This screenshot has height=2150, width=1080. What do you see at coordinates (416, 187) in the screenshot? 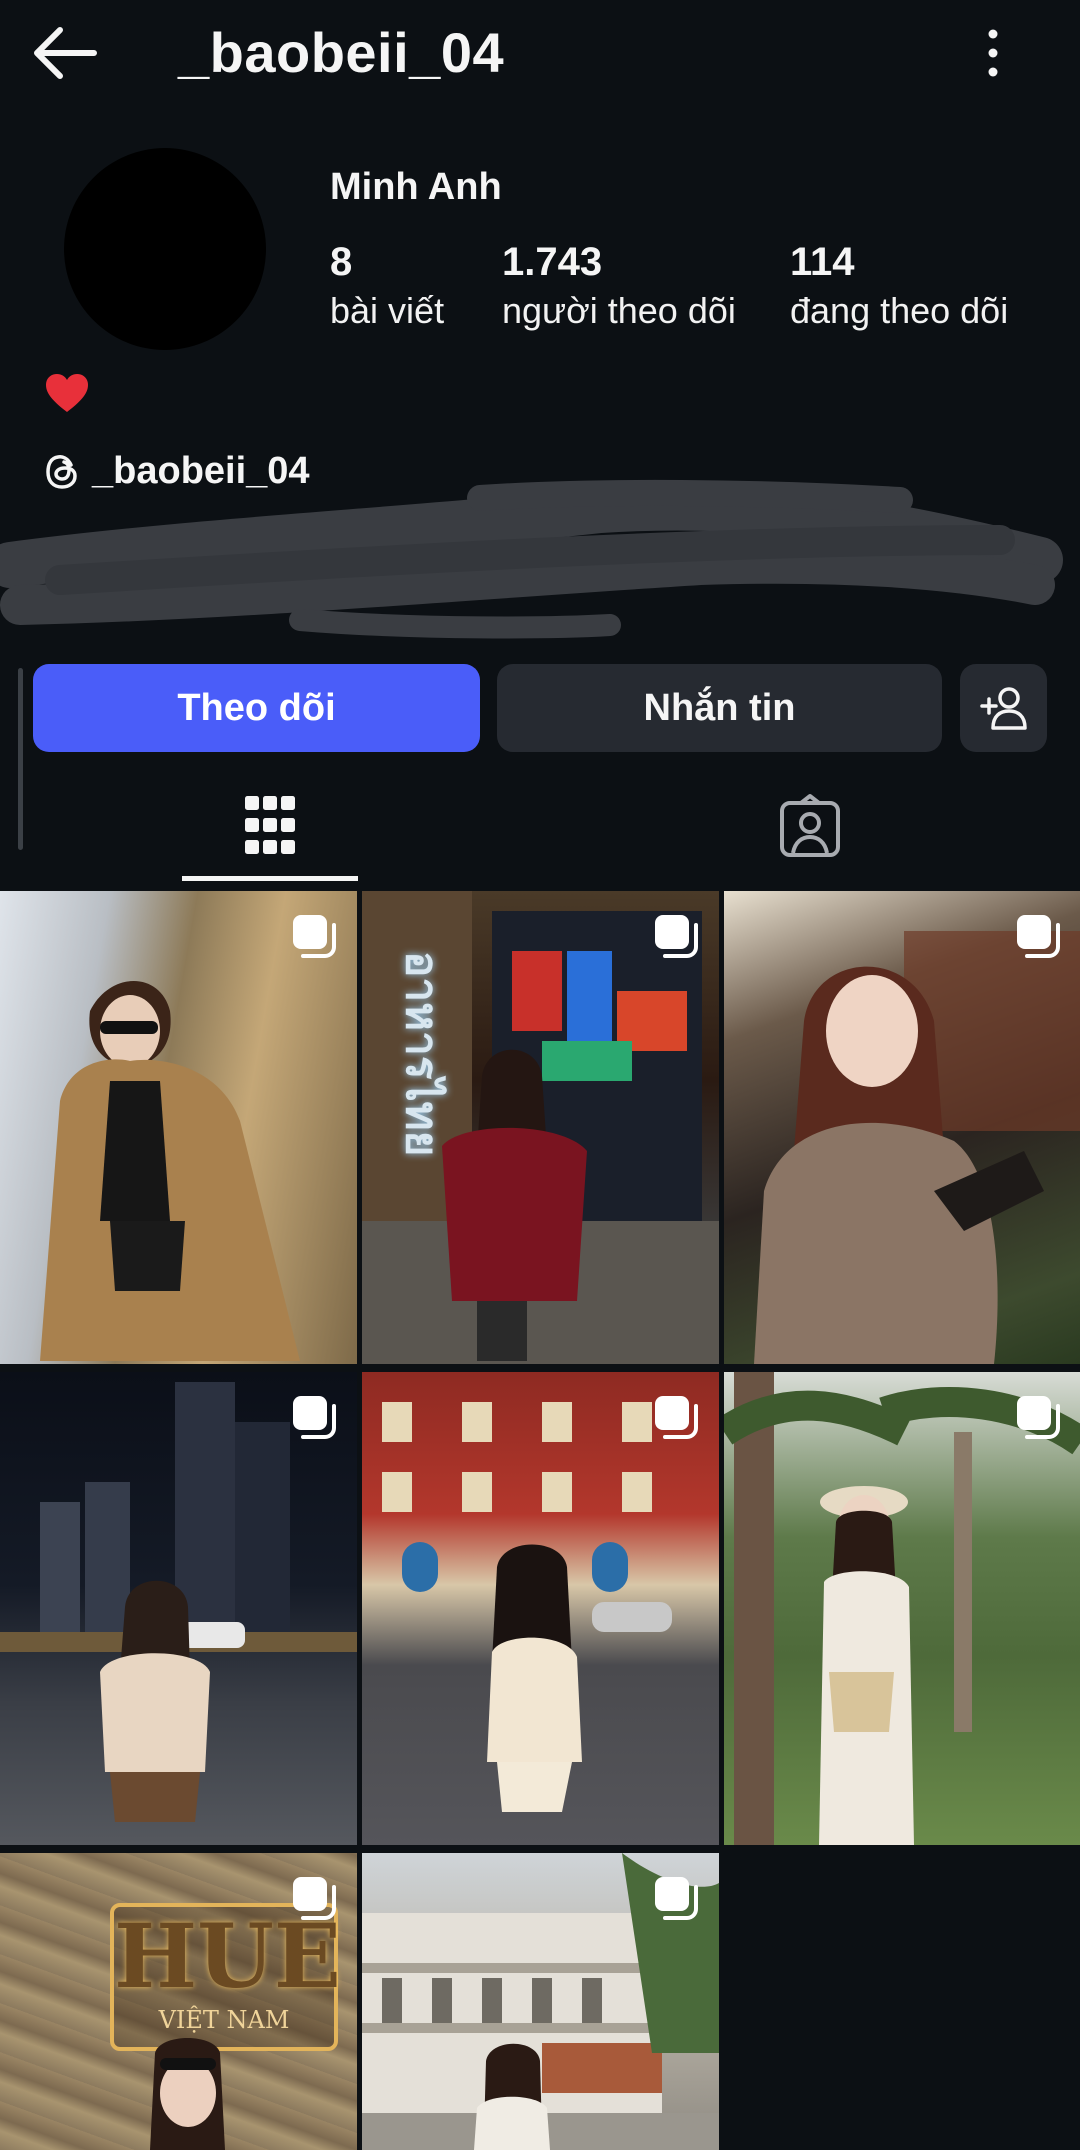
I see `display-name: Minh Anh` at bounding box center [416, 187].